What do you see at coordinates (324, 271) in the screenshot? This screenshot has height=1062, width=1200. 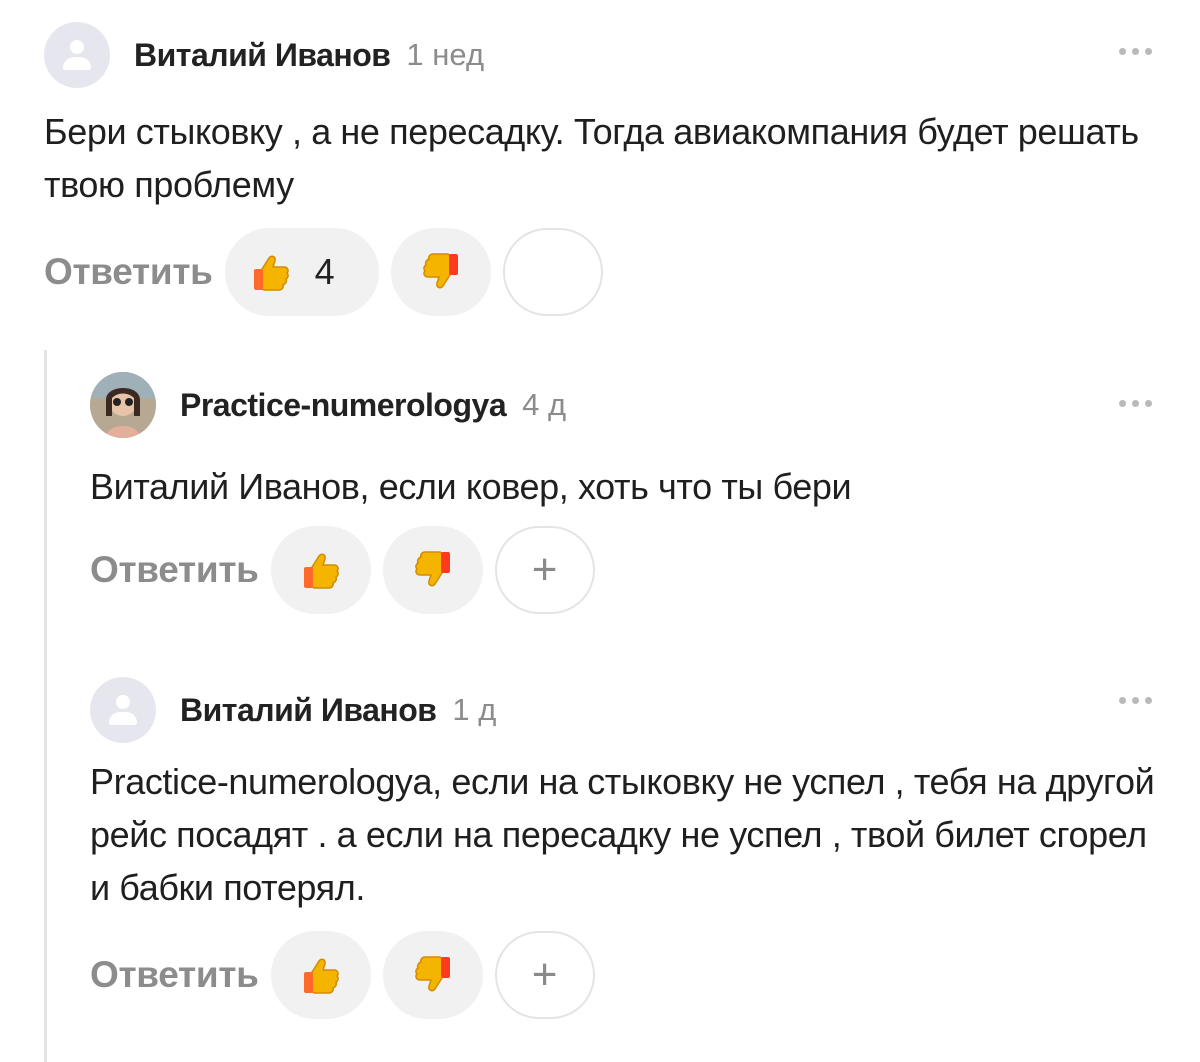 I see `like-count: 4` at bounding box center [324, 271].